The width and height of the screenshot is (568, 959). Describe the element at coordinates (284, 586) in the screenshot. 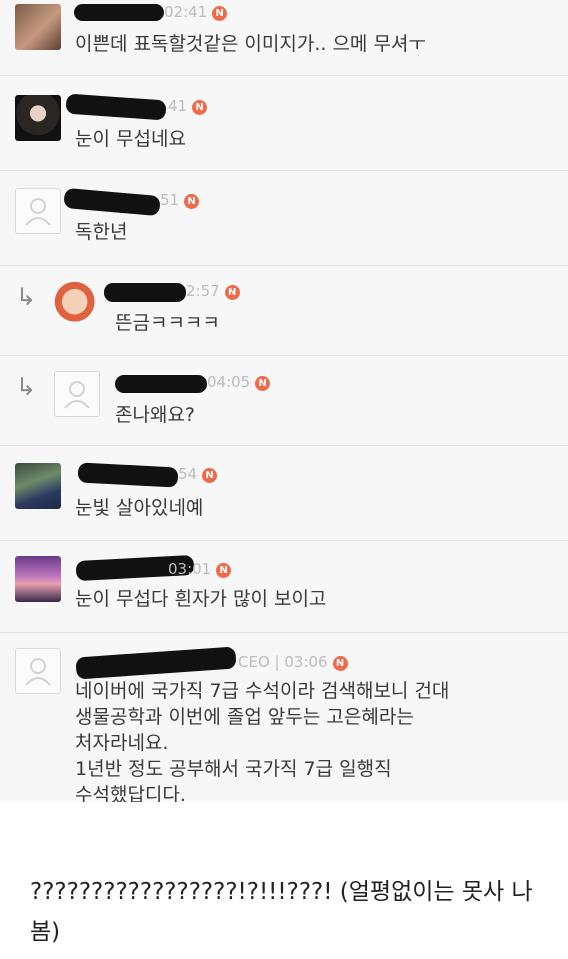

I see `comment-item: 03:01 N 눈이 무섭다 흰자가 많이 보이고` at that location.